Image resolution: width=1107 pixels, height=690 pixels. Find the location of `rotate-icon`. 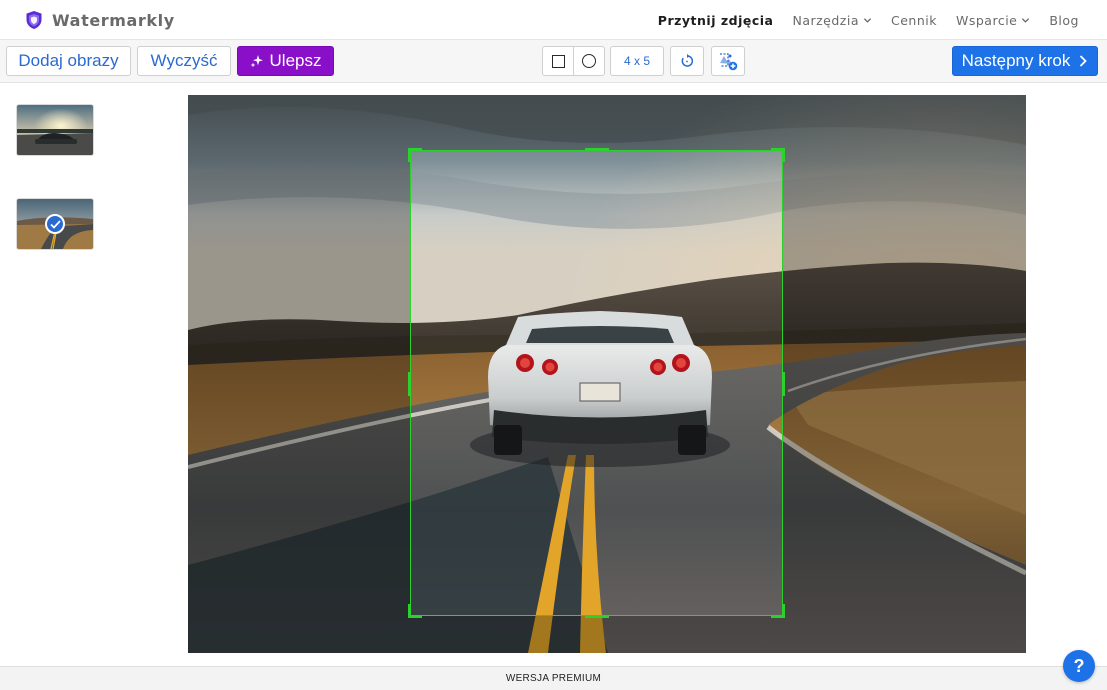

rotate-icon is located at coordinates (687, 60).